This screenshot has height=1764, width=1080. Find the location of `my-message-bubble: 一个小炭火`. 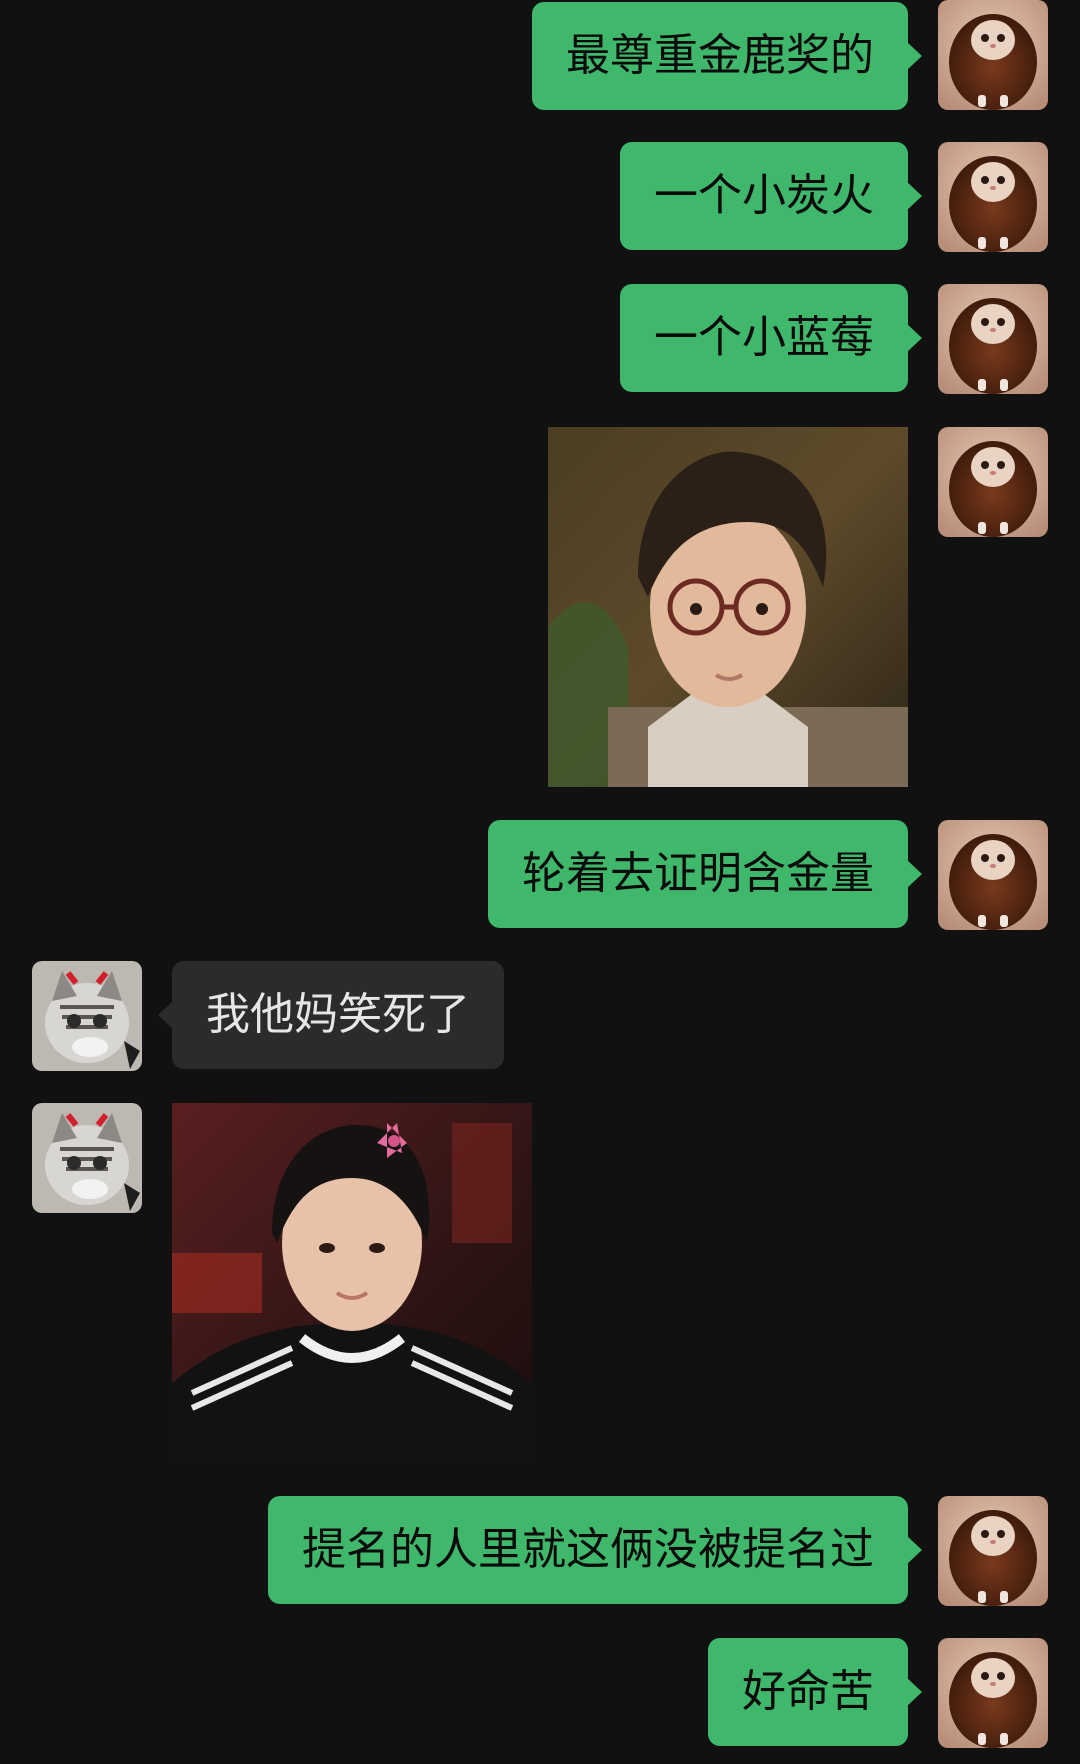

my-message-bubble: 一个小炭火 is located at coordinates (771, 196).